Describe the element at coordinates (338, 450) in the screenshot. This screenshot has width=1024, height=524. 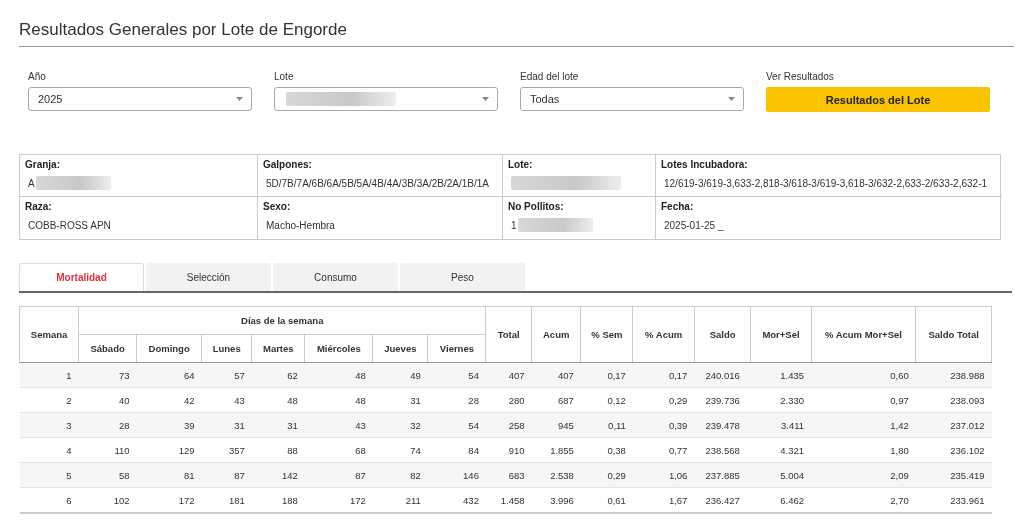
I see `table-cell: 68` at that location.